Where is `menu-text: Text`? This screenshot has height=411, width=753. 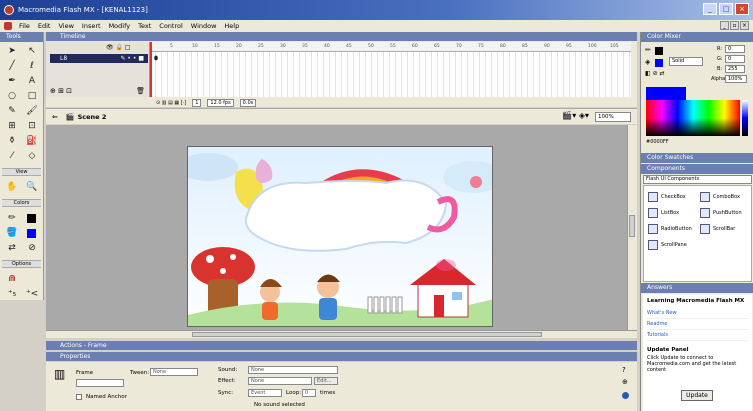 menu-text: Text is located at coordinates (144, 26).